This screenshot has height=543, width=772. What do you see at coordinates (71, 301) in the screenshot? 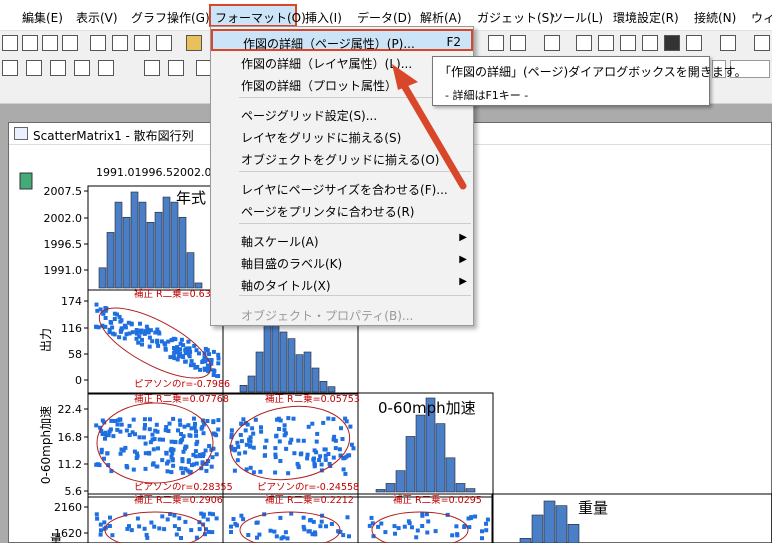
I see `y-tick-label: 174` at bounding box center [71, 301].